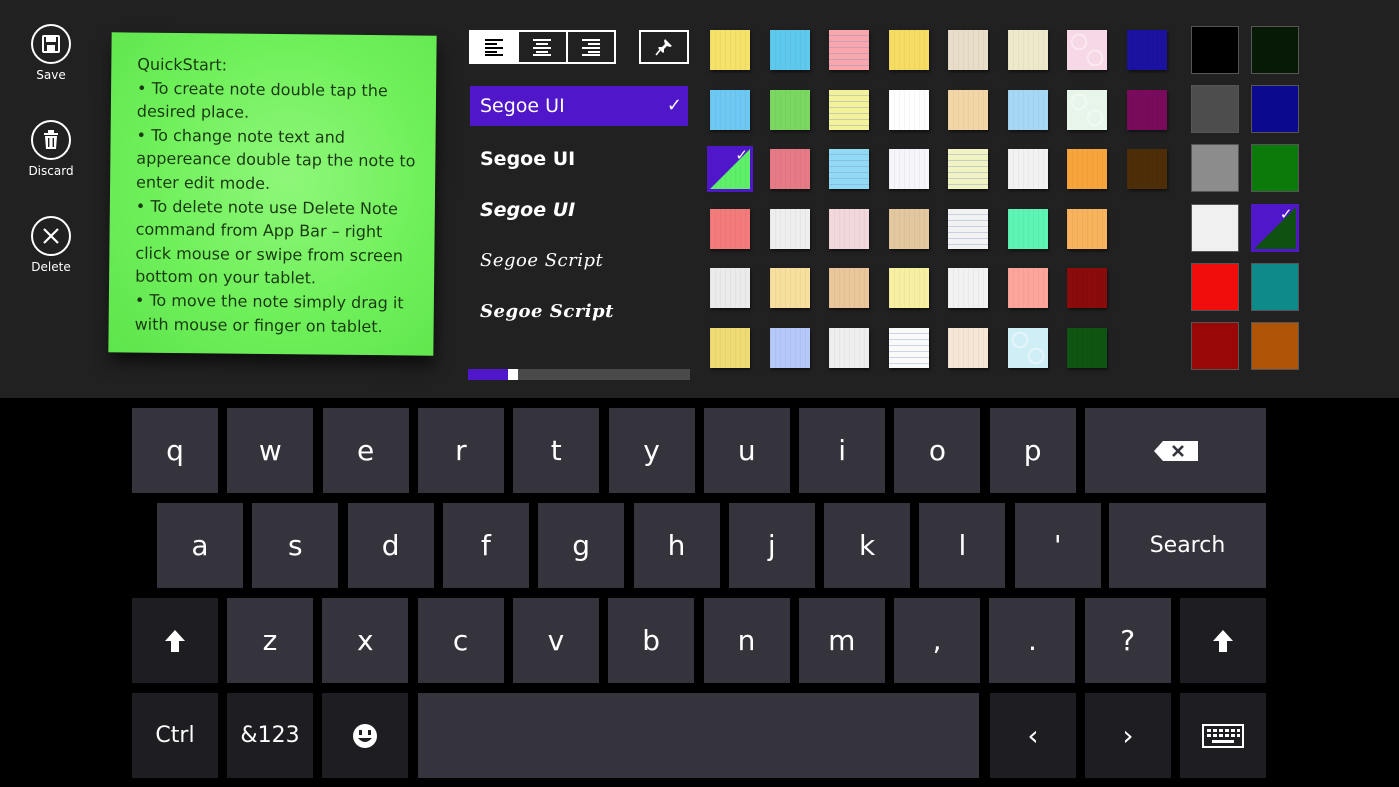 This screenshot has width=1399, height=787. I want to click on key-6: m, so click(841, 640).